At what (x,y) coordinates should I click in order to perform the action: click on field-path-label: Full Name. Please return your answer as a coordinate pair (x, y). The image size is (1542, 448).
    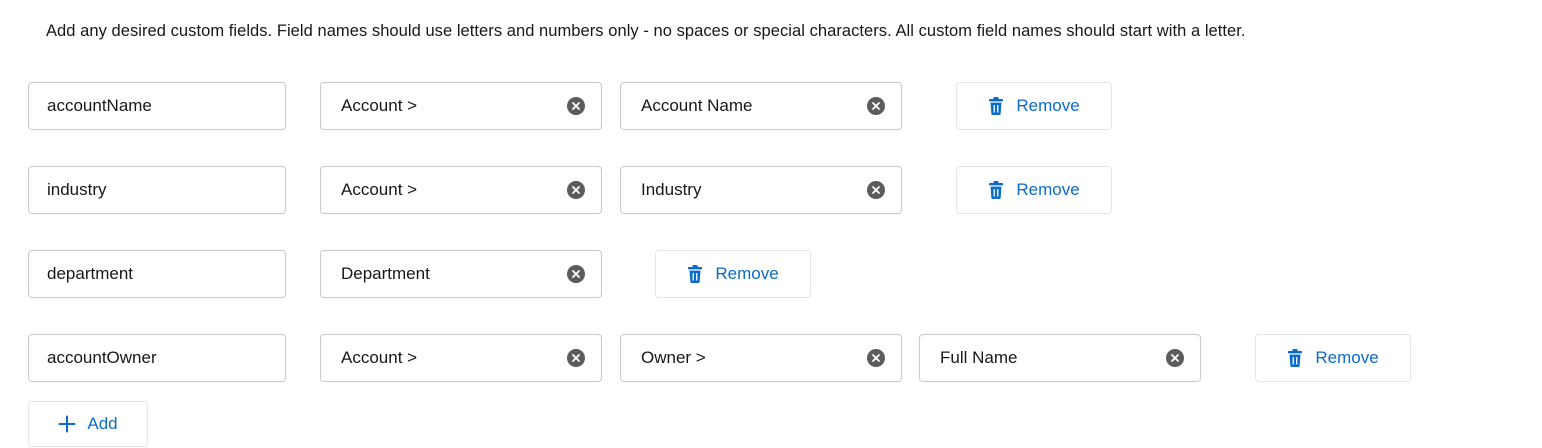
    Looking at the image, I should click on (979, 357).